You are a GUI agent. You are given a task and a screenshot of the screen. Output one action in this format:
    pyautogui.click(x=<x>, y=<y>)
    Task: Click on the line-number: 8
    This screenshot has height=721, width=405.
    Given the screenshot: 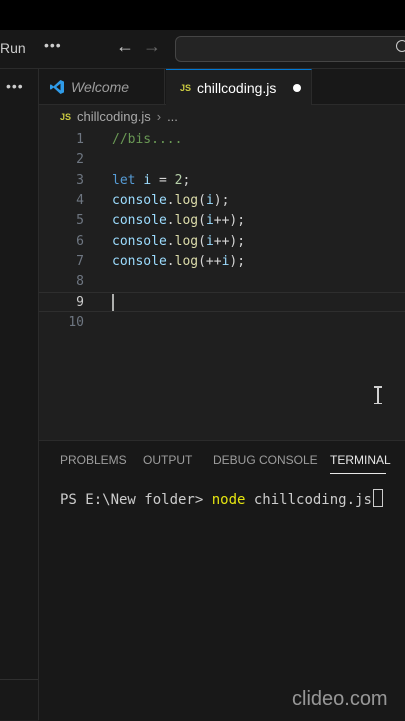 What is the action you would take?
    pyautogui.click(x=80, y=282)
    